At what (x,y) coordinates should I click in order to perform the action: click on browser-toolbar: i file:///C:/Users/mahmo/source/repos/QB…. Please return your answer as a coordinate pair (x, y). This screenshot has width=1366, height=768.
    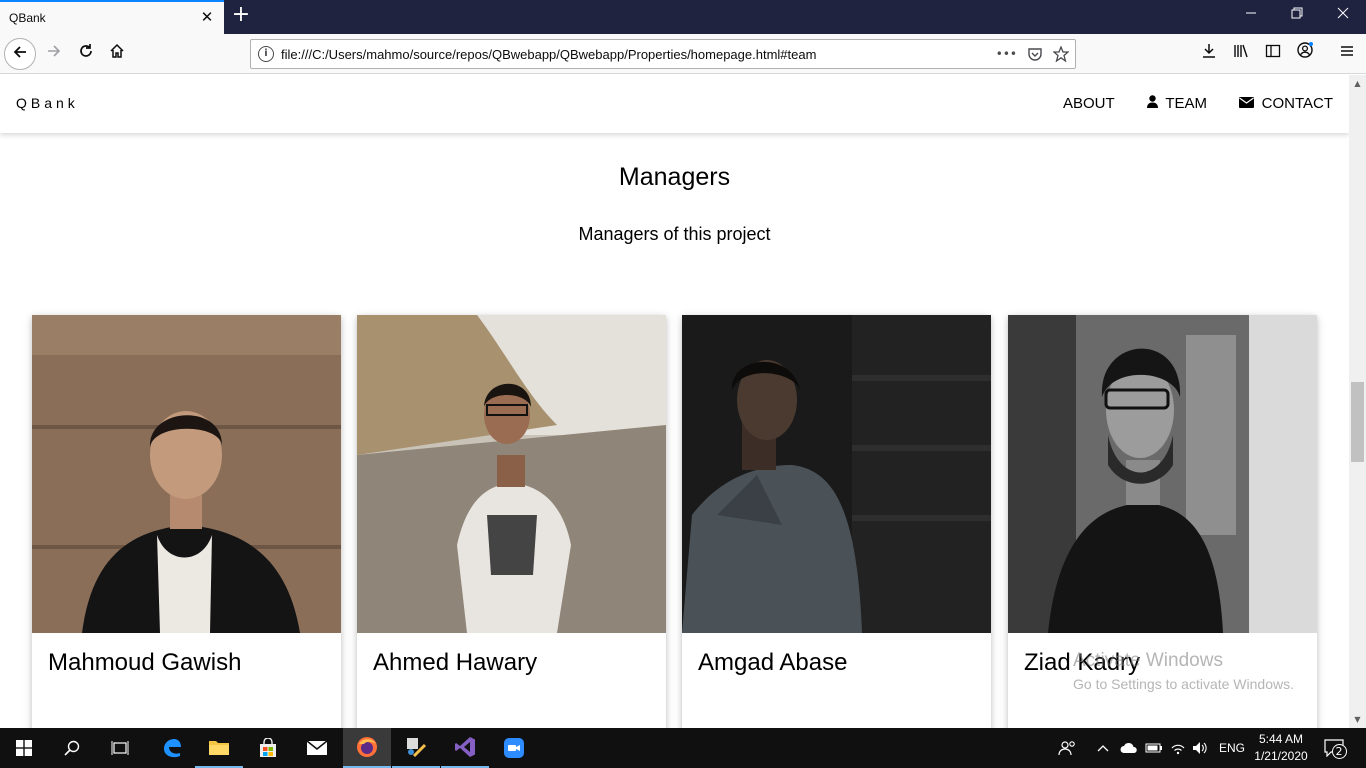
    Looking at the image, I should click on (683, 54).